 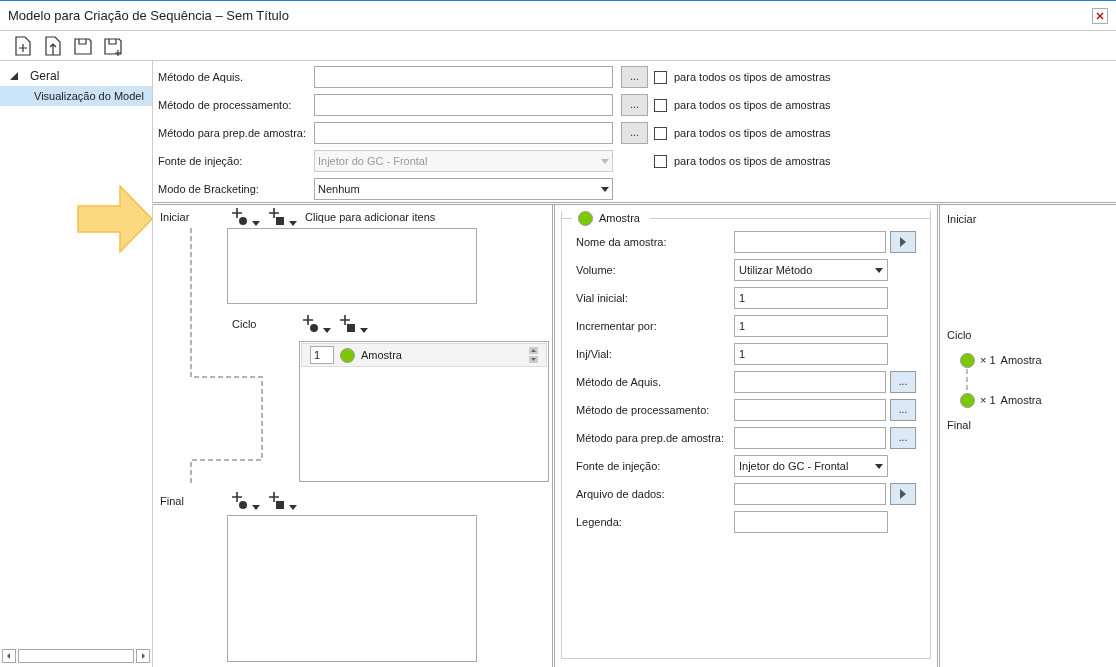 What do you see at coordinates (599, 522) in the screenshot?
I see `field-label: Legenda:` at bounding box center [599, 522].